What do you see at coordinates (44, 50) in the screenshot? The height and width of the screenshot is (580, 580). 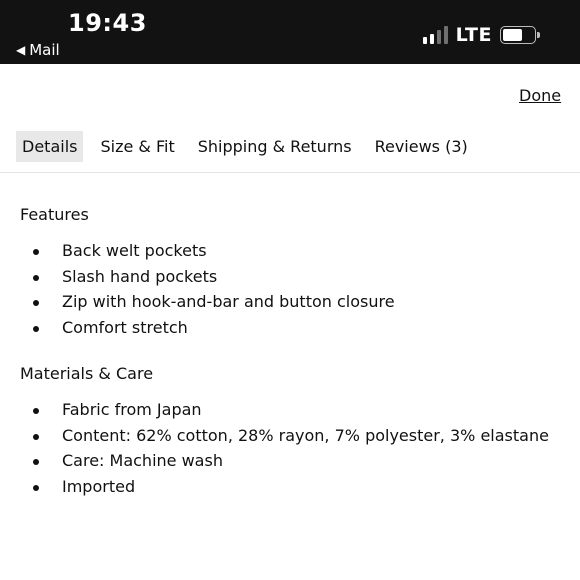 I see `back-label: Mail` at bounding box center [44, 50].